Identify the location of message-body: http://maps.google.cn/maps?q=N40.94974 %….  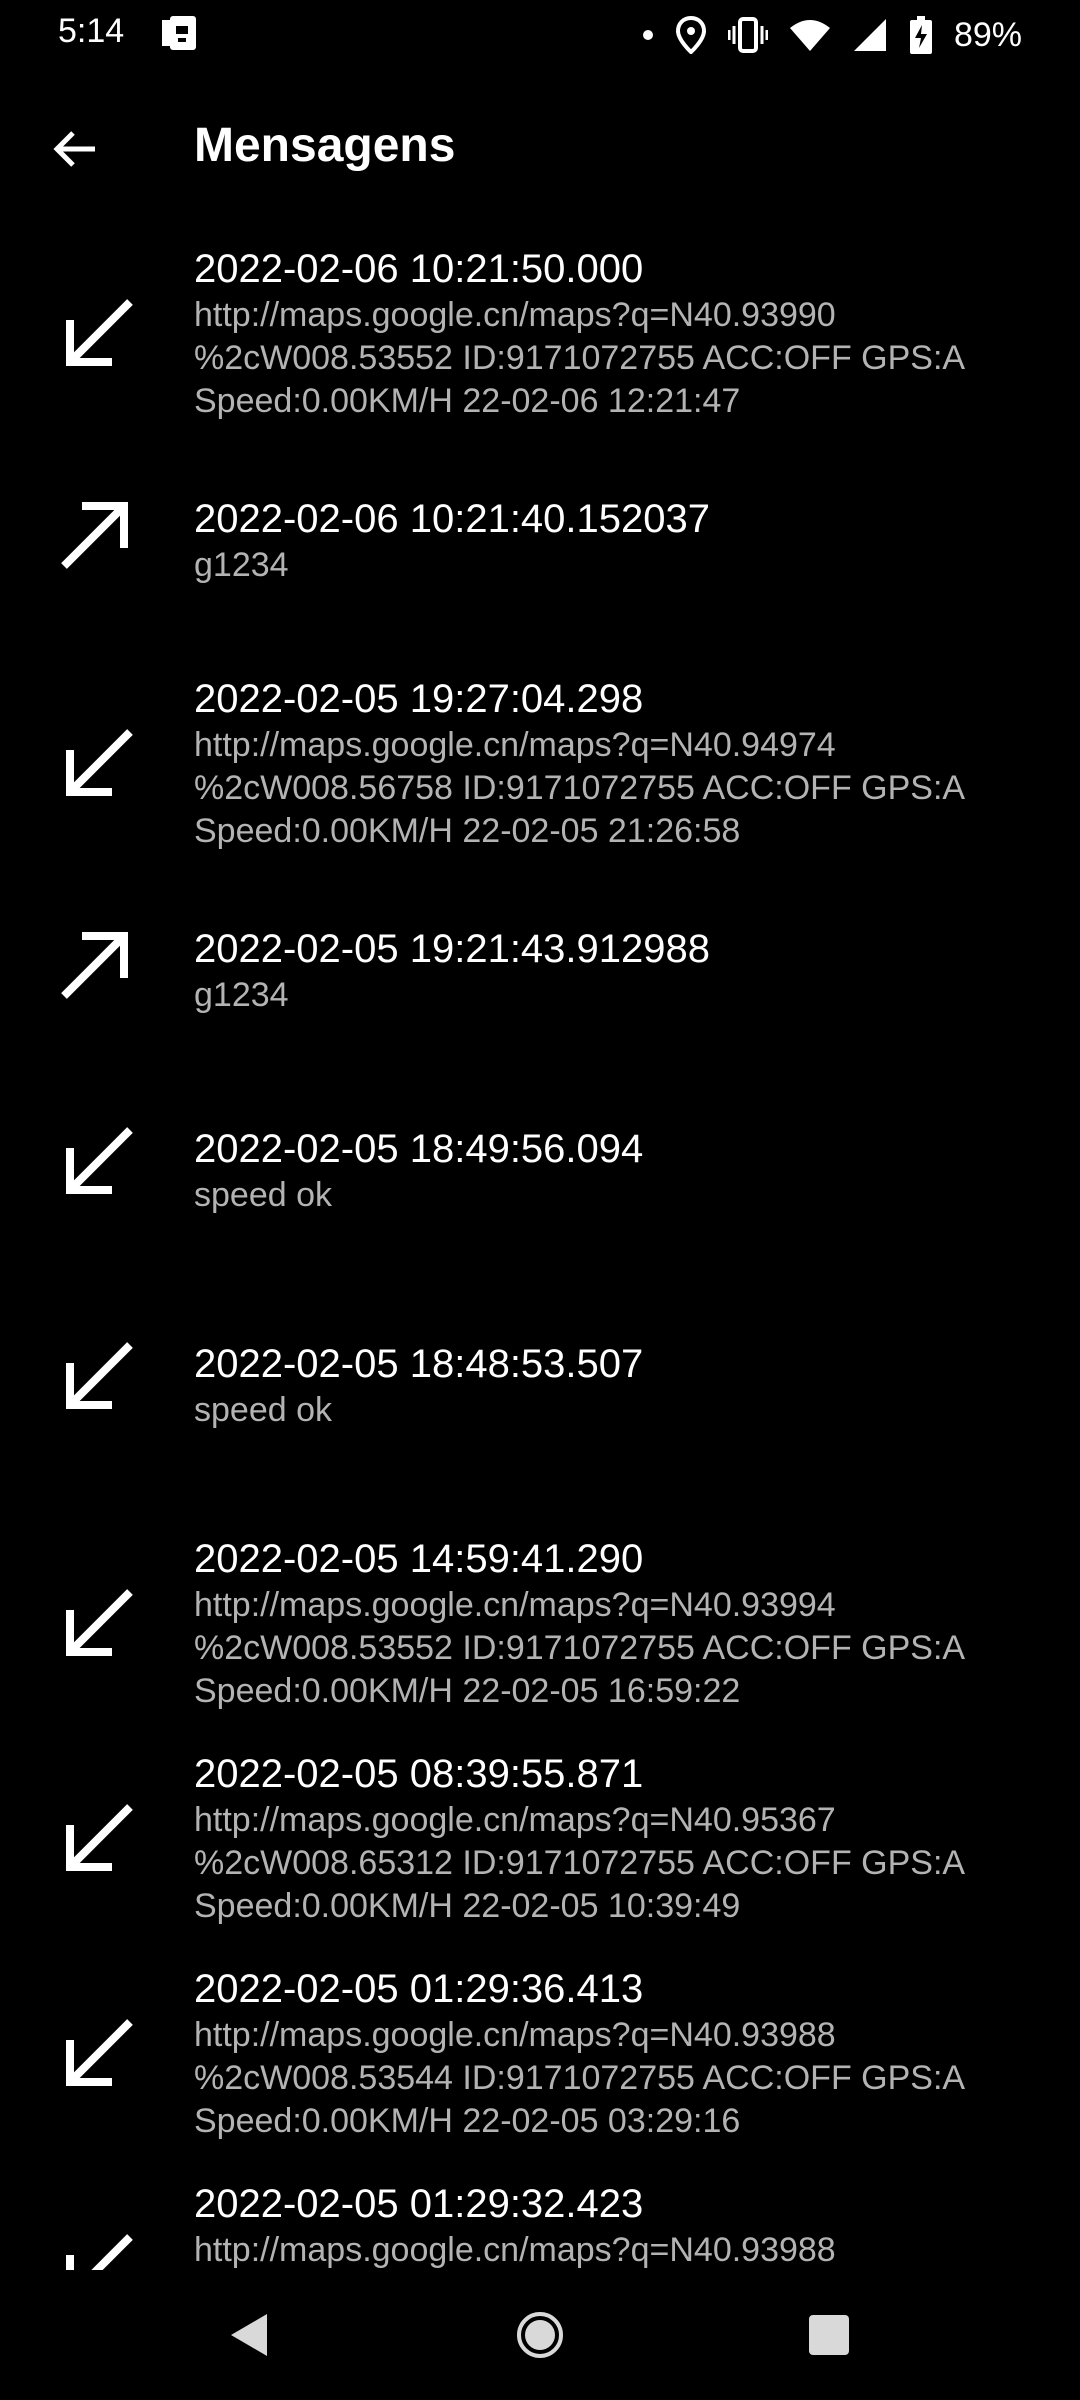
(580, 788).